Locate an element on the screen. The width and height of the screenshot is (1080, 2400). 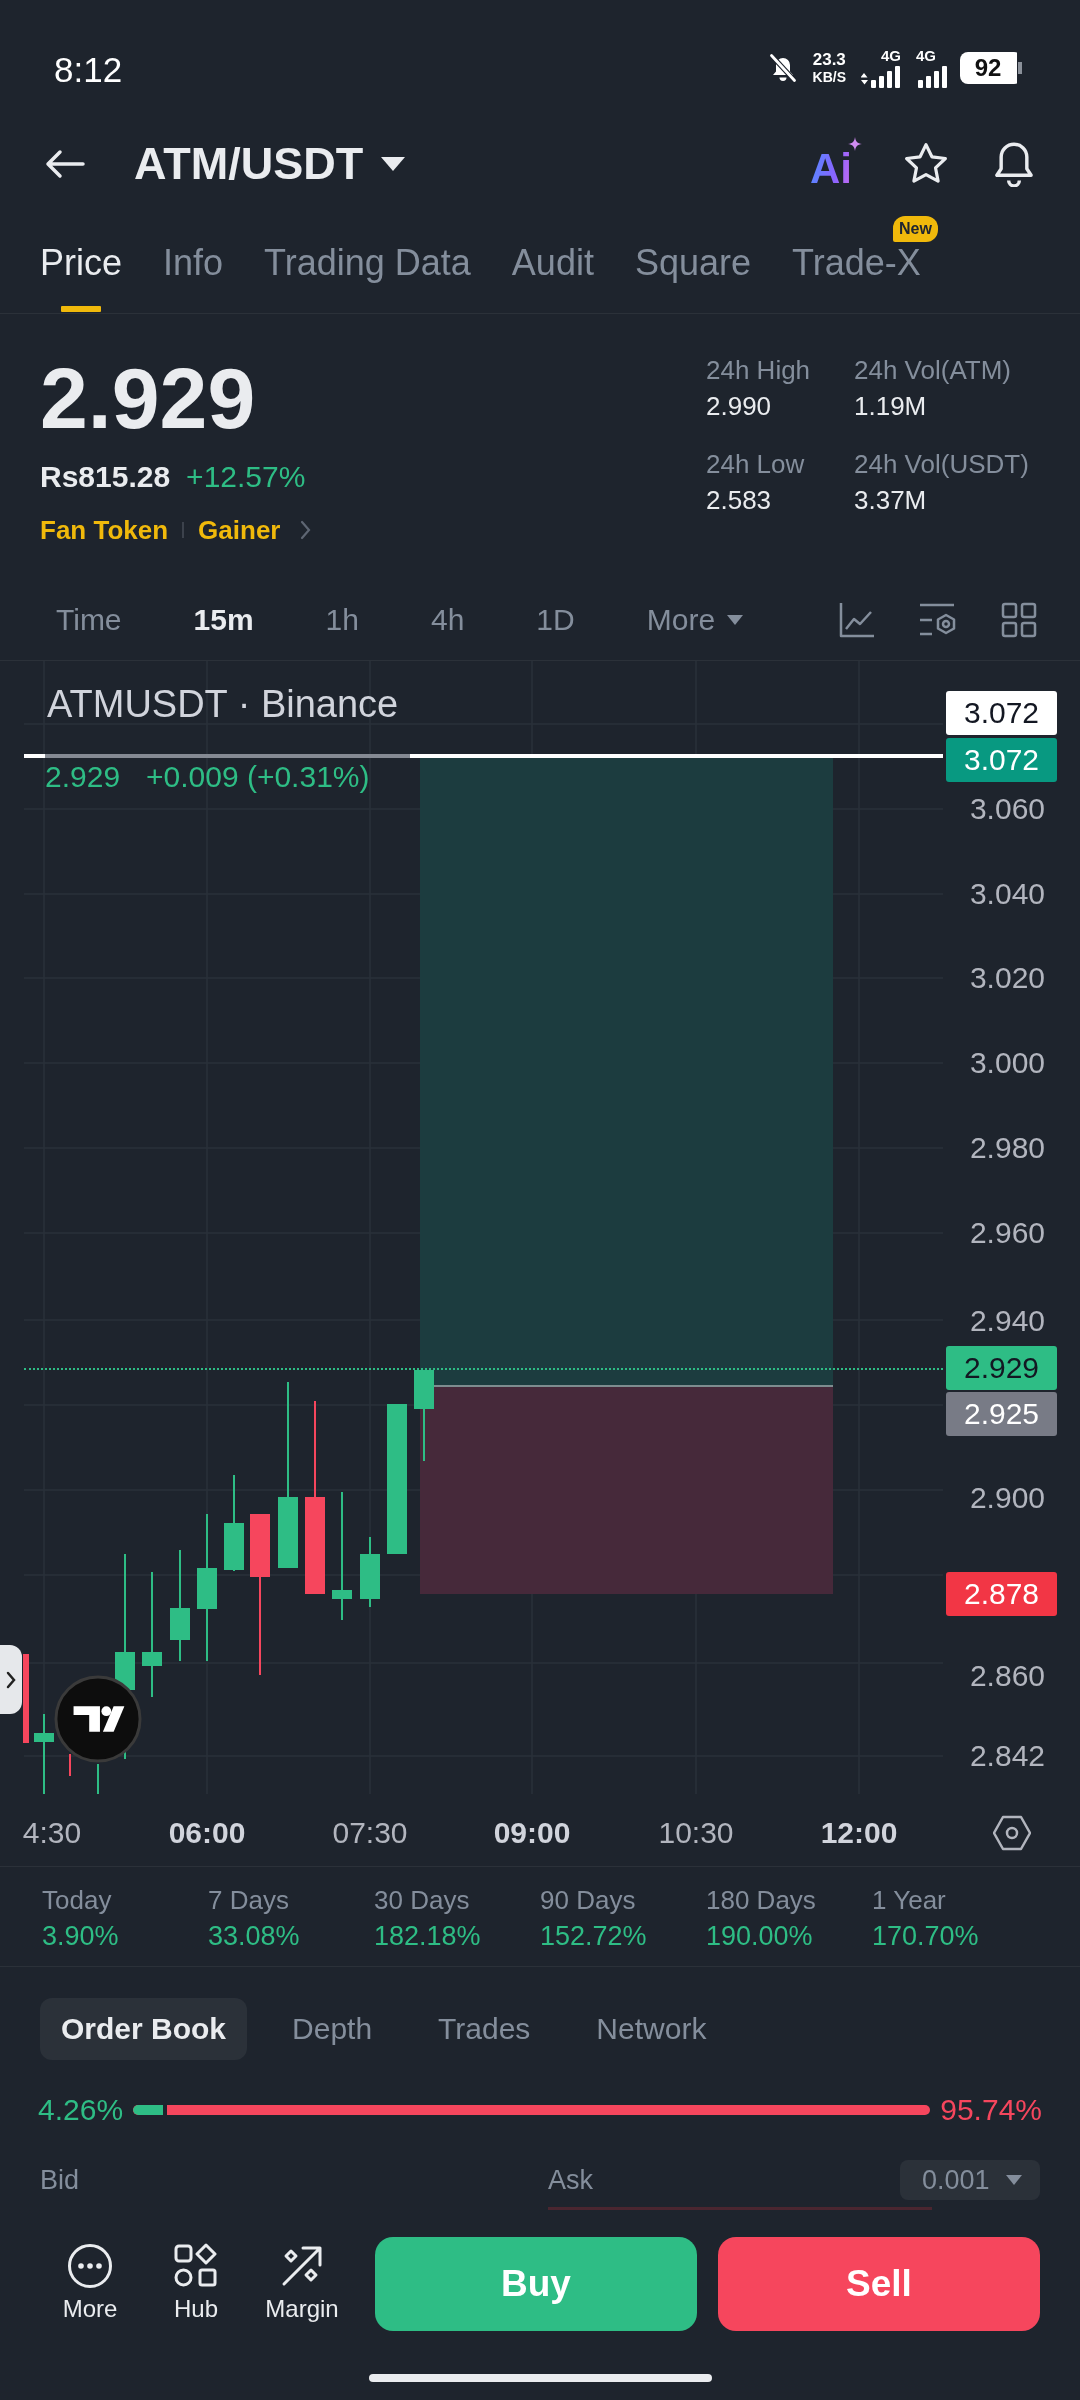
stat-label: 24h Low is located at coordinates (755, 464).